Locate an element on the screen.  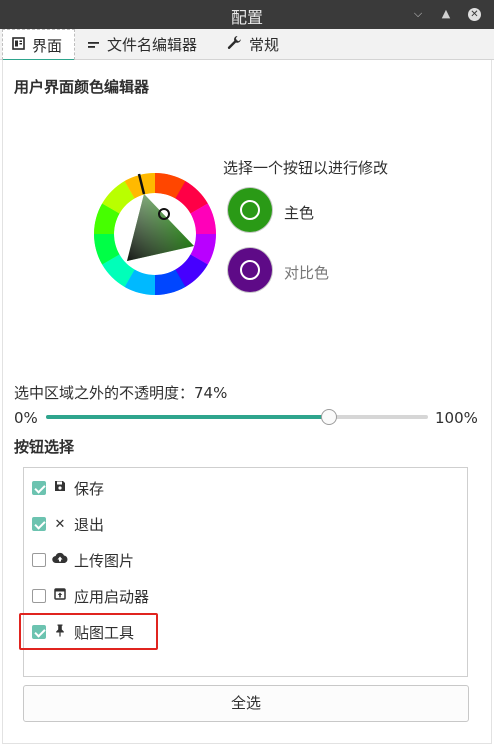
main-color-ring-icon is located at coordinates (250, 210).